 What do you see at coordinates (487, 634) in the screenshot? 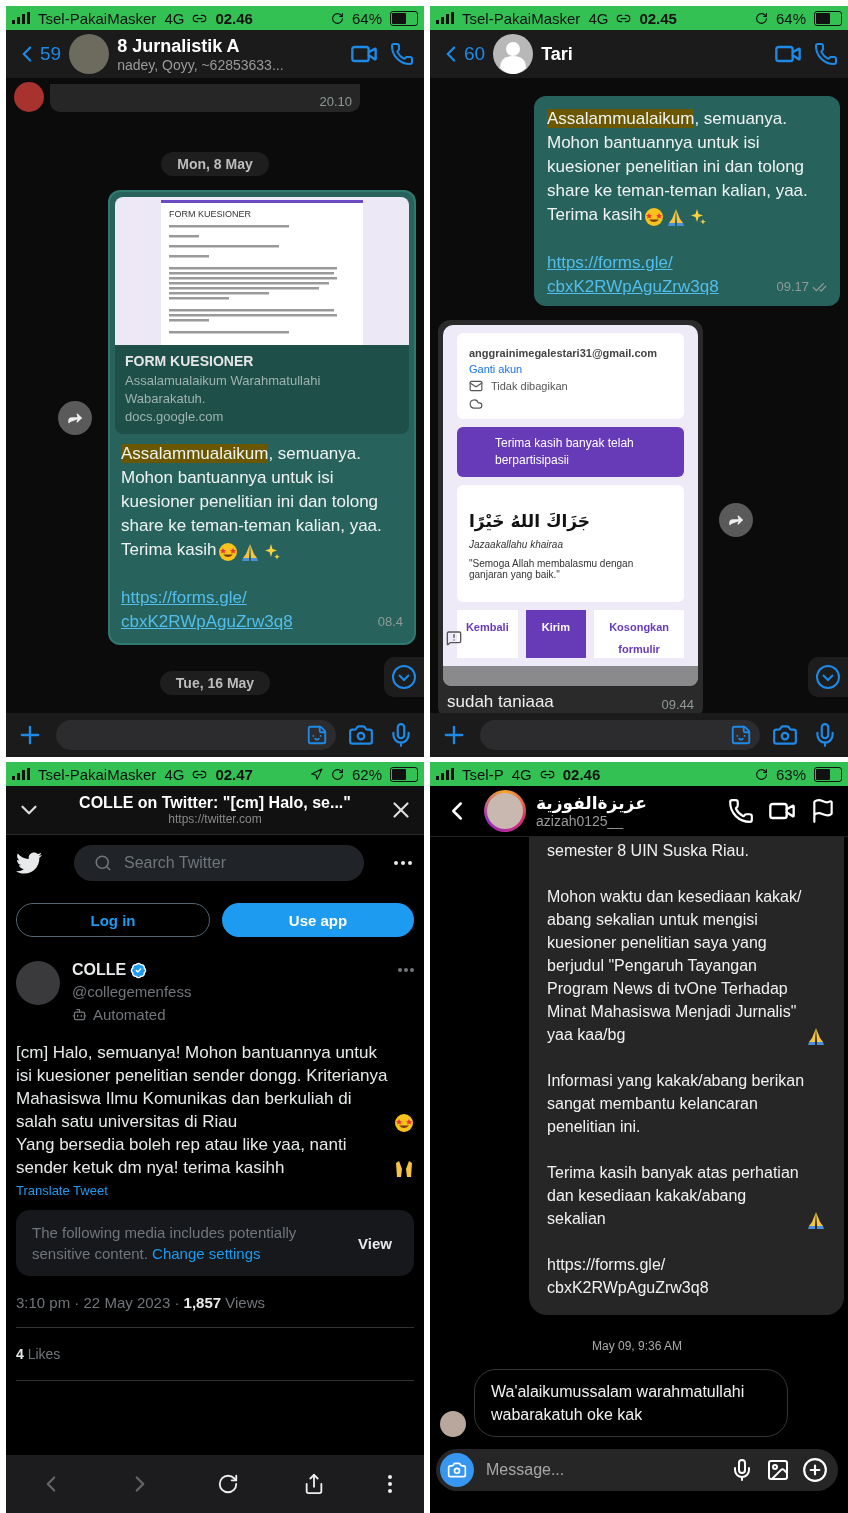
I see `form-button: Kembali` at bounding box center [487, 634].